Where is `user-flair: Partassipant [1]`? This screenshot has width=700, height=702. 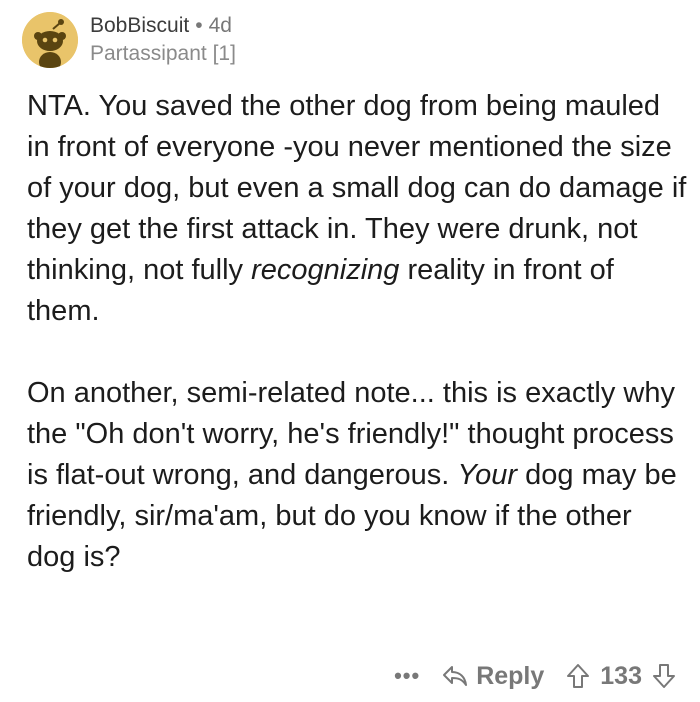 user-flair: Partassipant [1] is located at coordinates (163, 53).